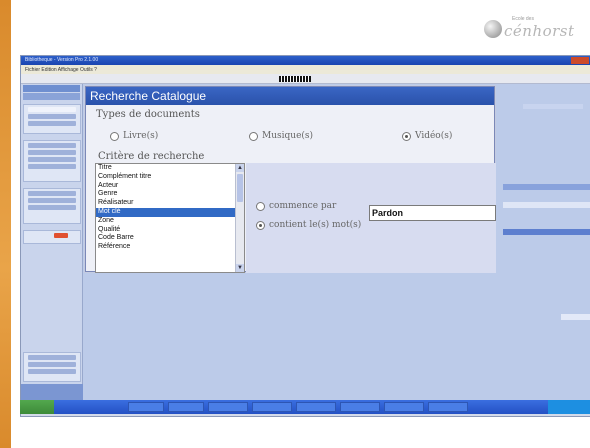  Describe the element at coordinates (240, 168) in the screenshot. I see `scroll-up-icon: ▲` at that location.